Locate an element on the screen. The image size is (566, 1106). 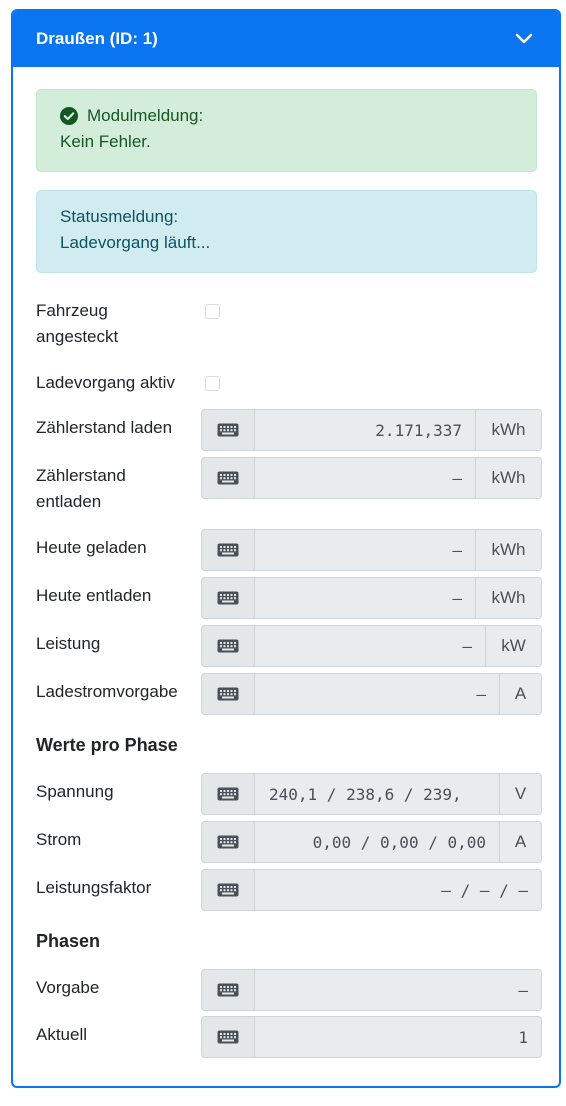
meter-charge-row: Zählerstand laden 2.171,337 kWh is located at coordinates (289, 430).